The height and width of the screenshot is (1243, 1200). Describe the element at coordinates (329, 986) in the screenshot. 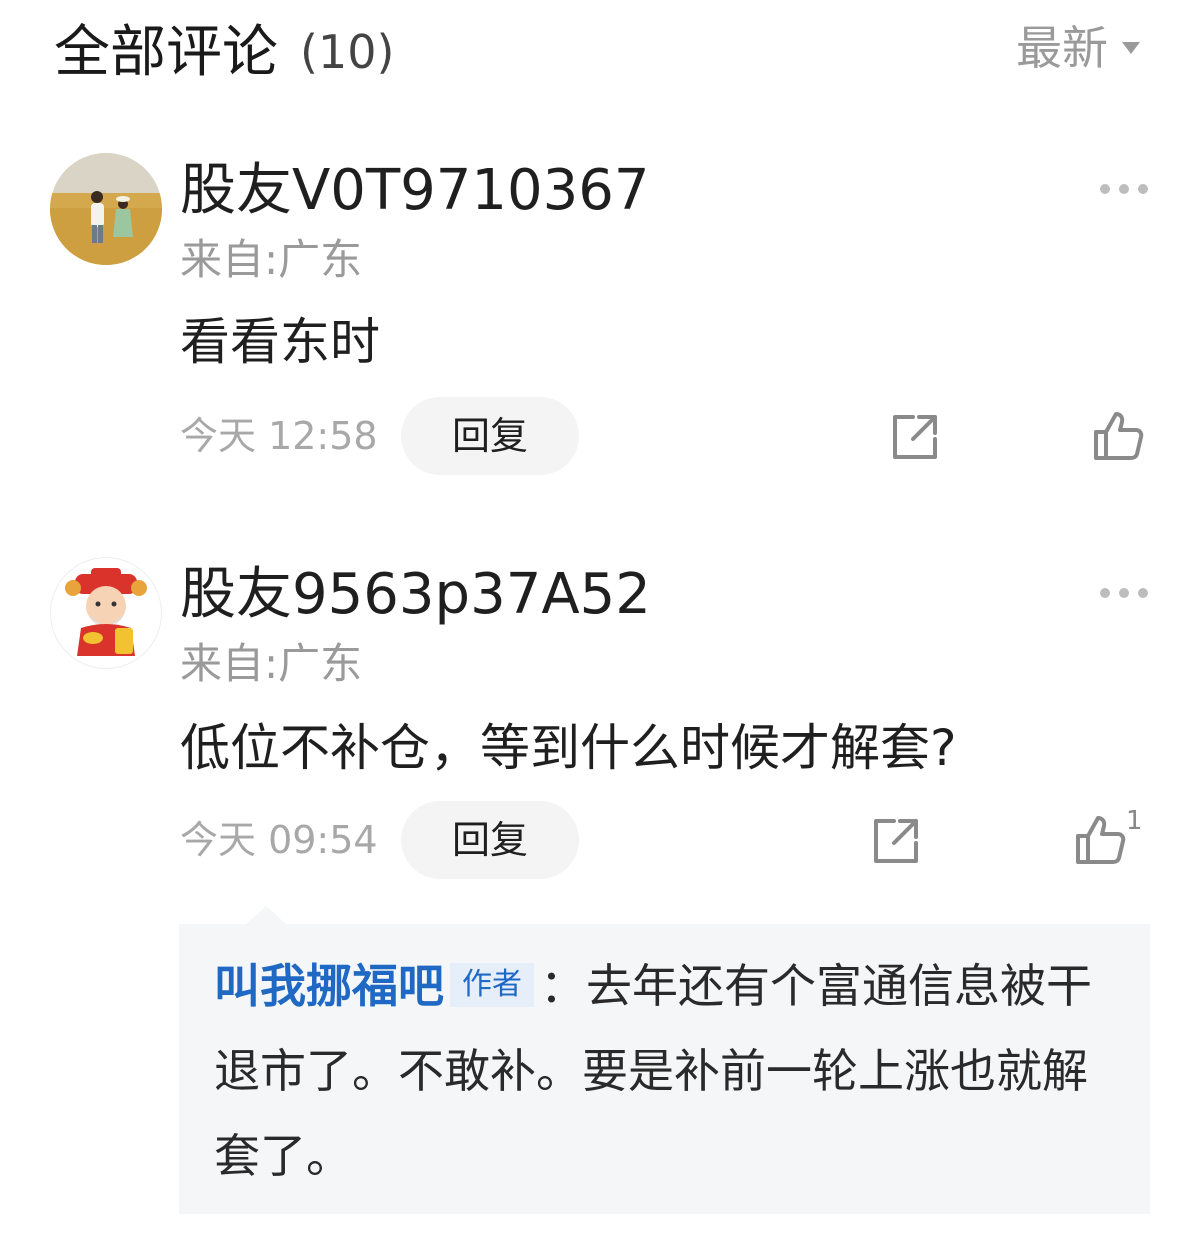

I see `reply-author: 叫我挪福吧` at that location.